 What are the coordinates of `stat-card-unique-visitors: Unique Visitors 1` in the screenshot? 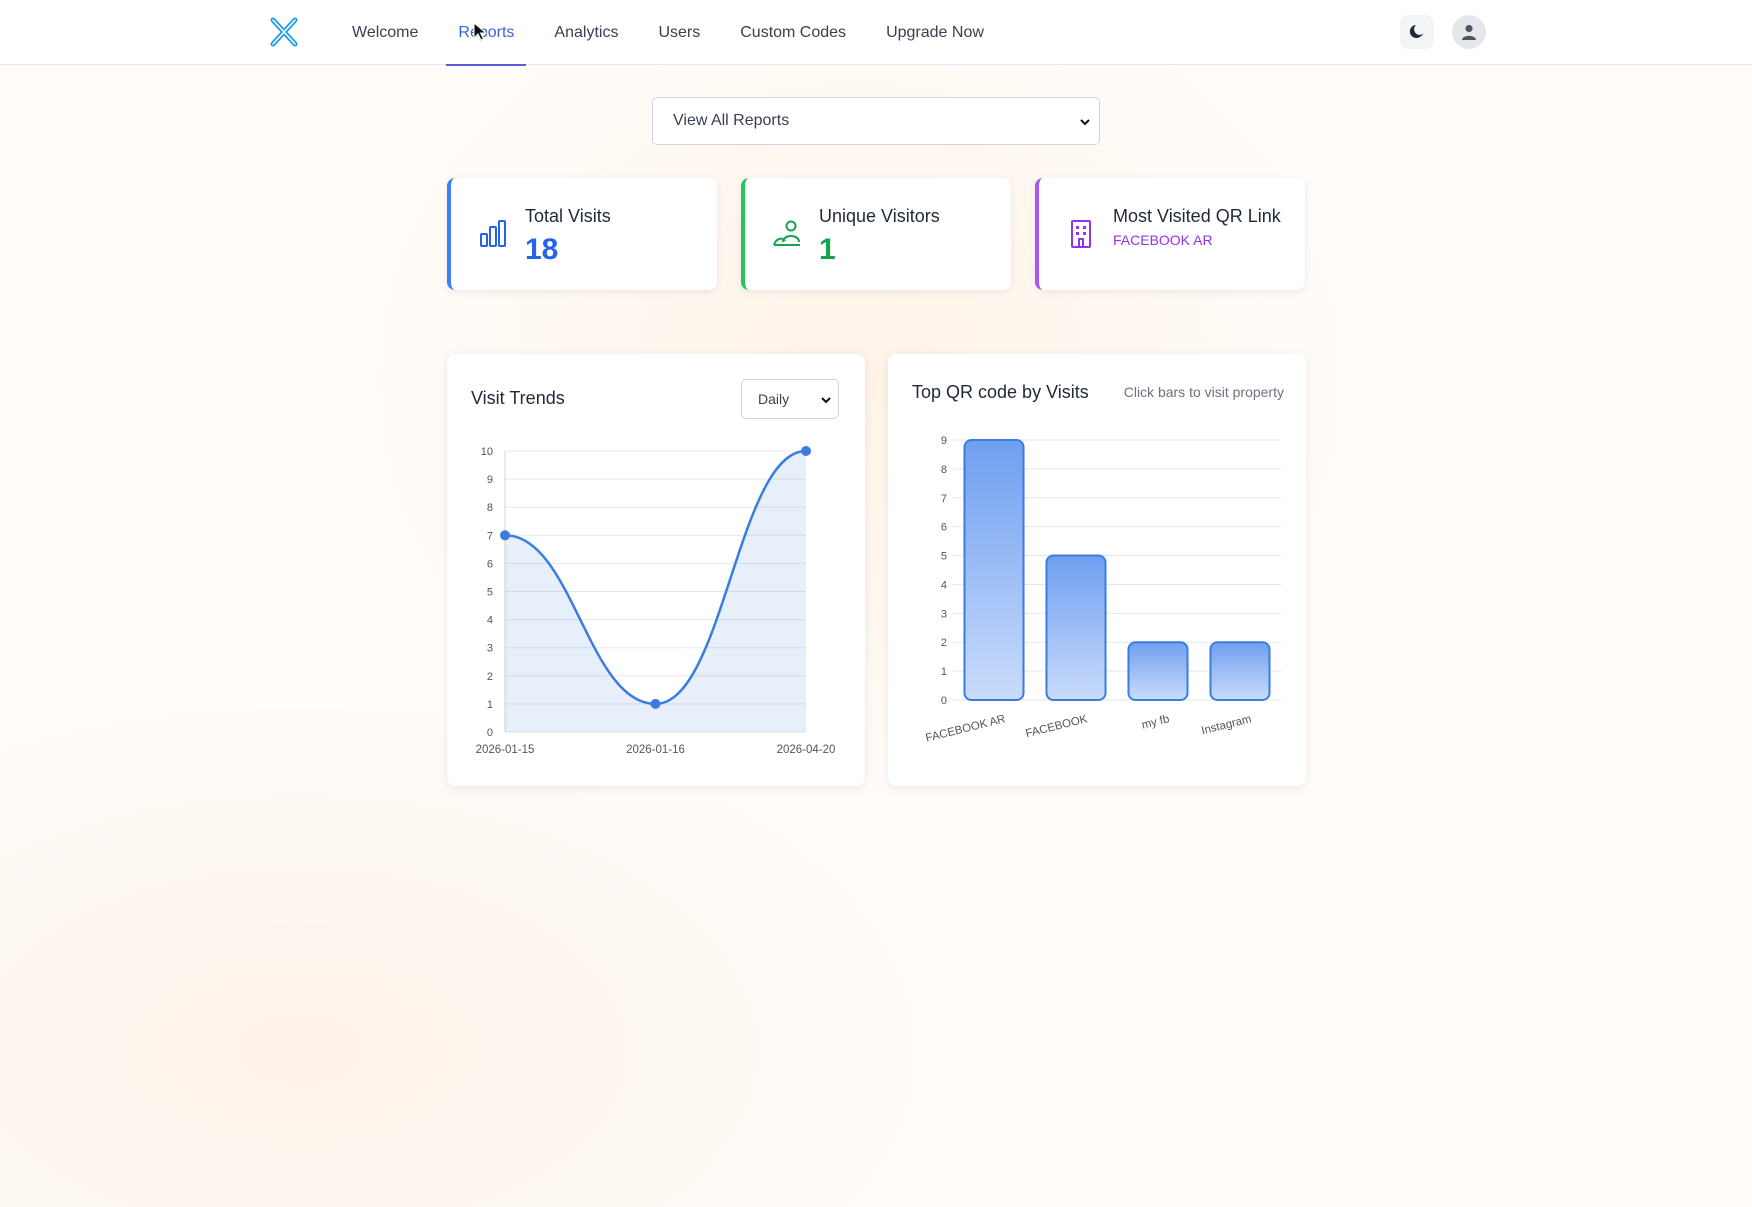 It's located at (876, 234).